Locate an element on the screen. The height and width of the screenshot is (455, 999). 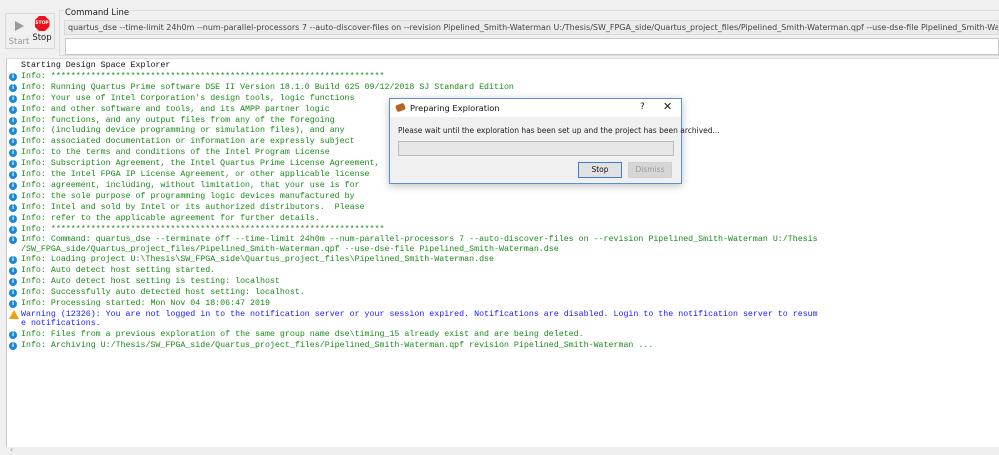
stop-icon: STOP is located at coordinates (42, 23).